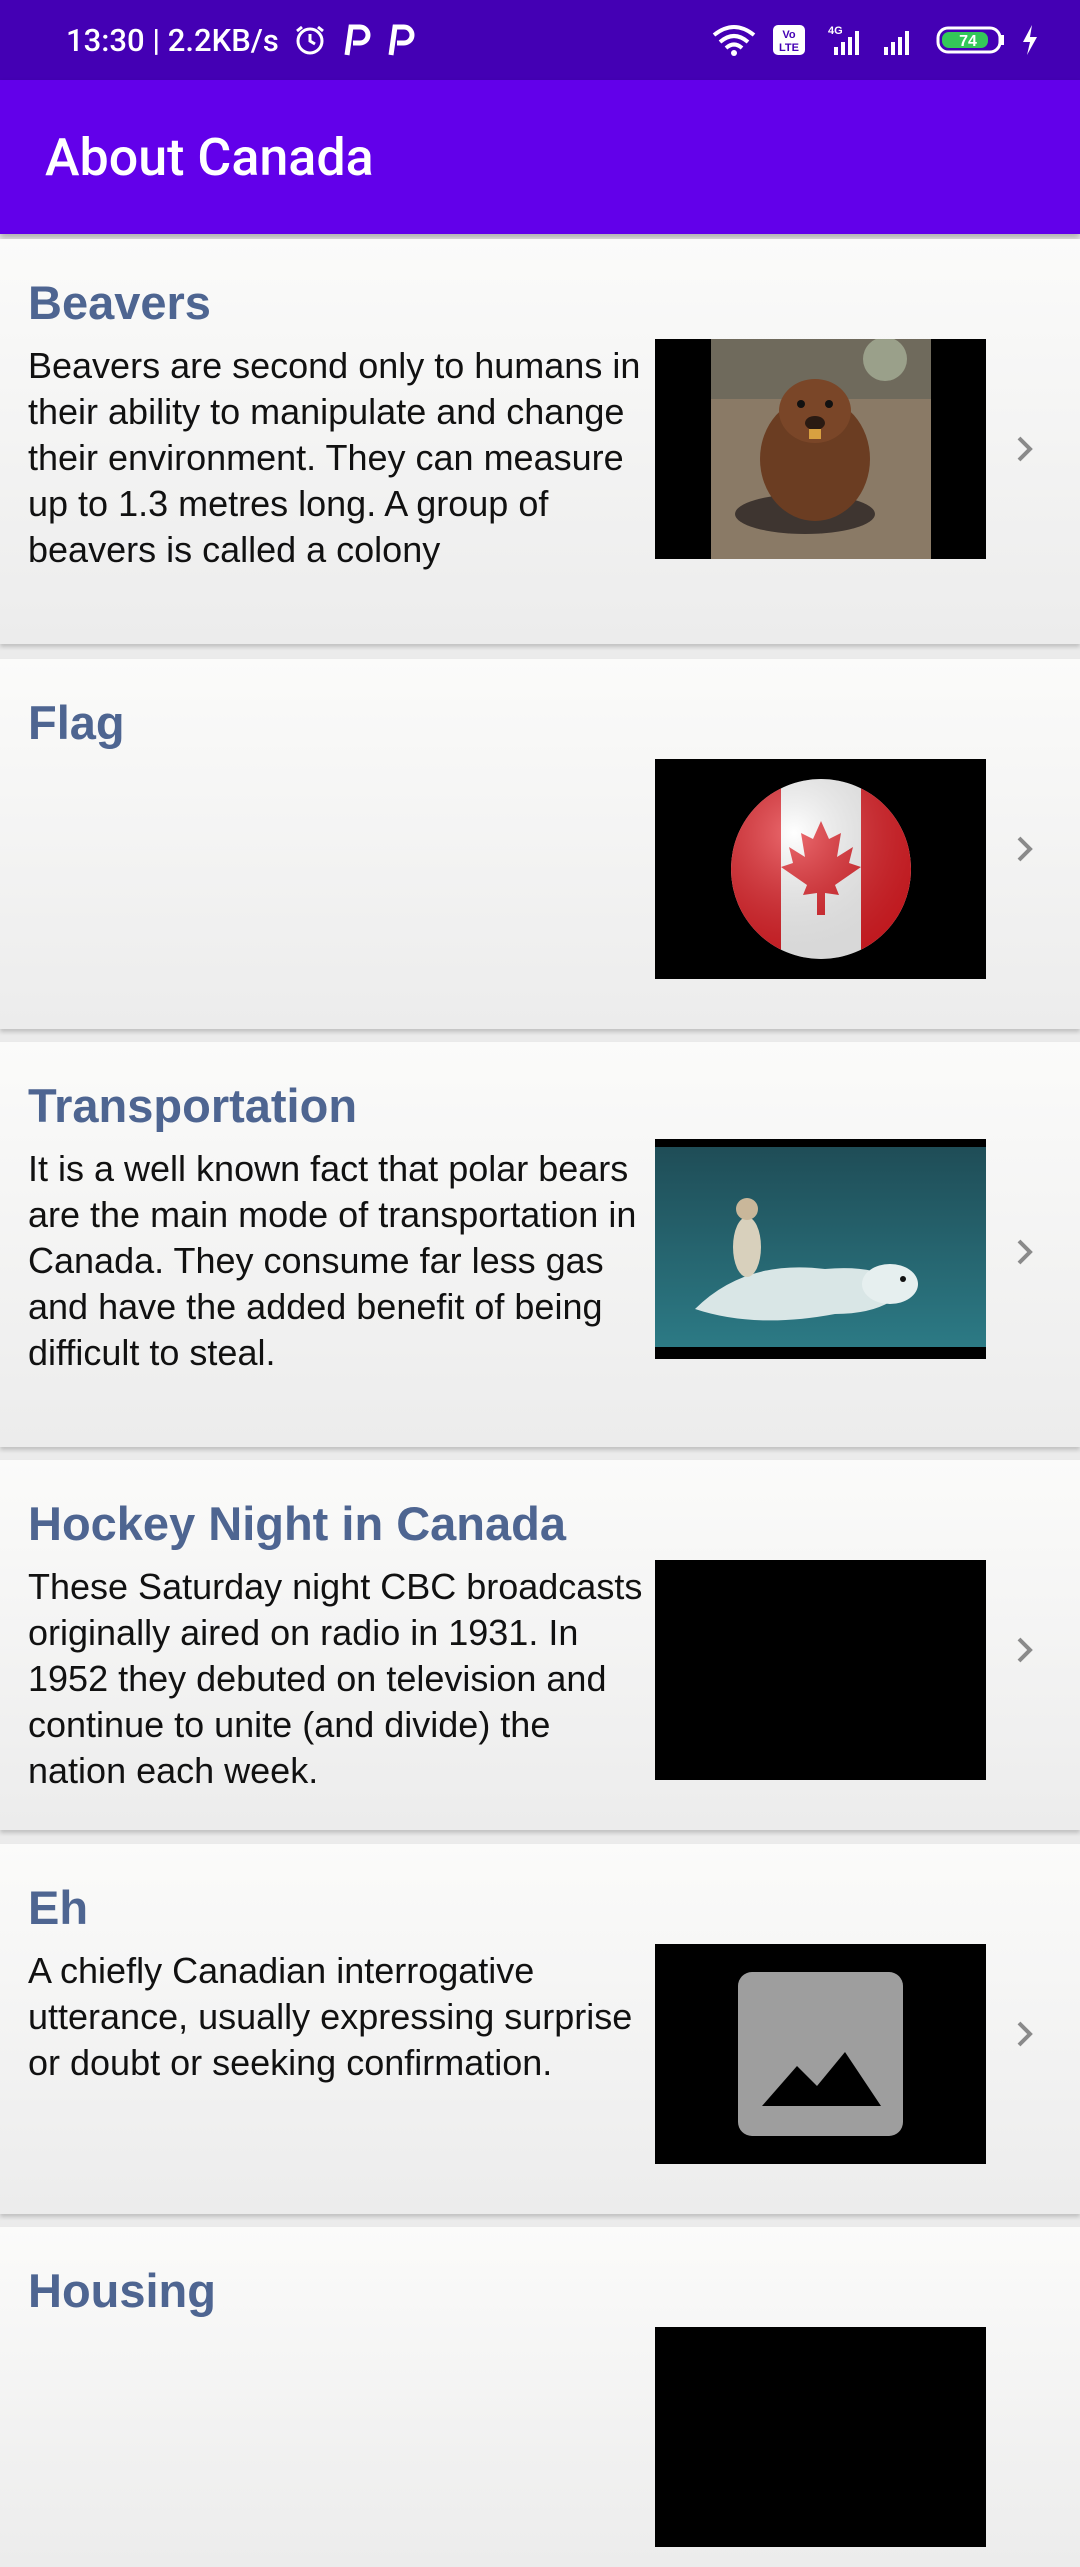 The width and height of the screenshot is (1080, 2567). I want to click on item-title: Housing, so click(122, 2290).